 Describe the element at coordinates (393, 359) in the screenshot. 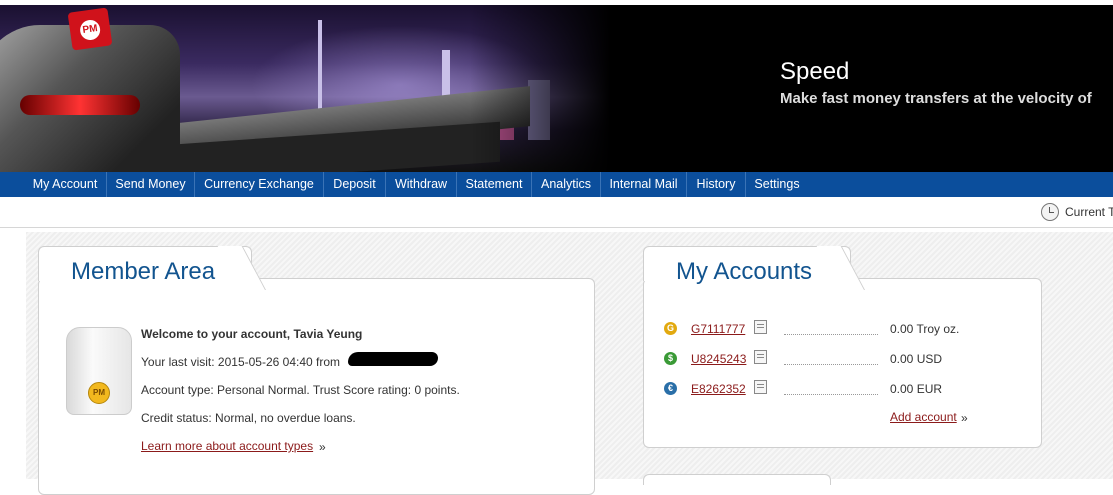

I see `redacted-ip` at that location.